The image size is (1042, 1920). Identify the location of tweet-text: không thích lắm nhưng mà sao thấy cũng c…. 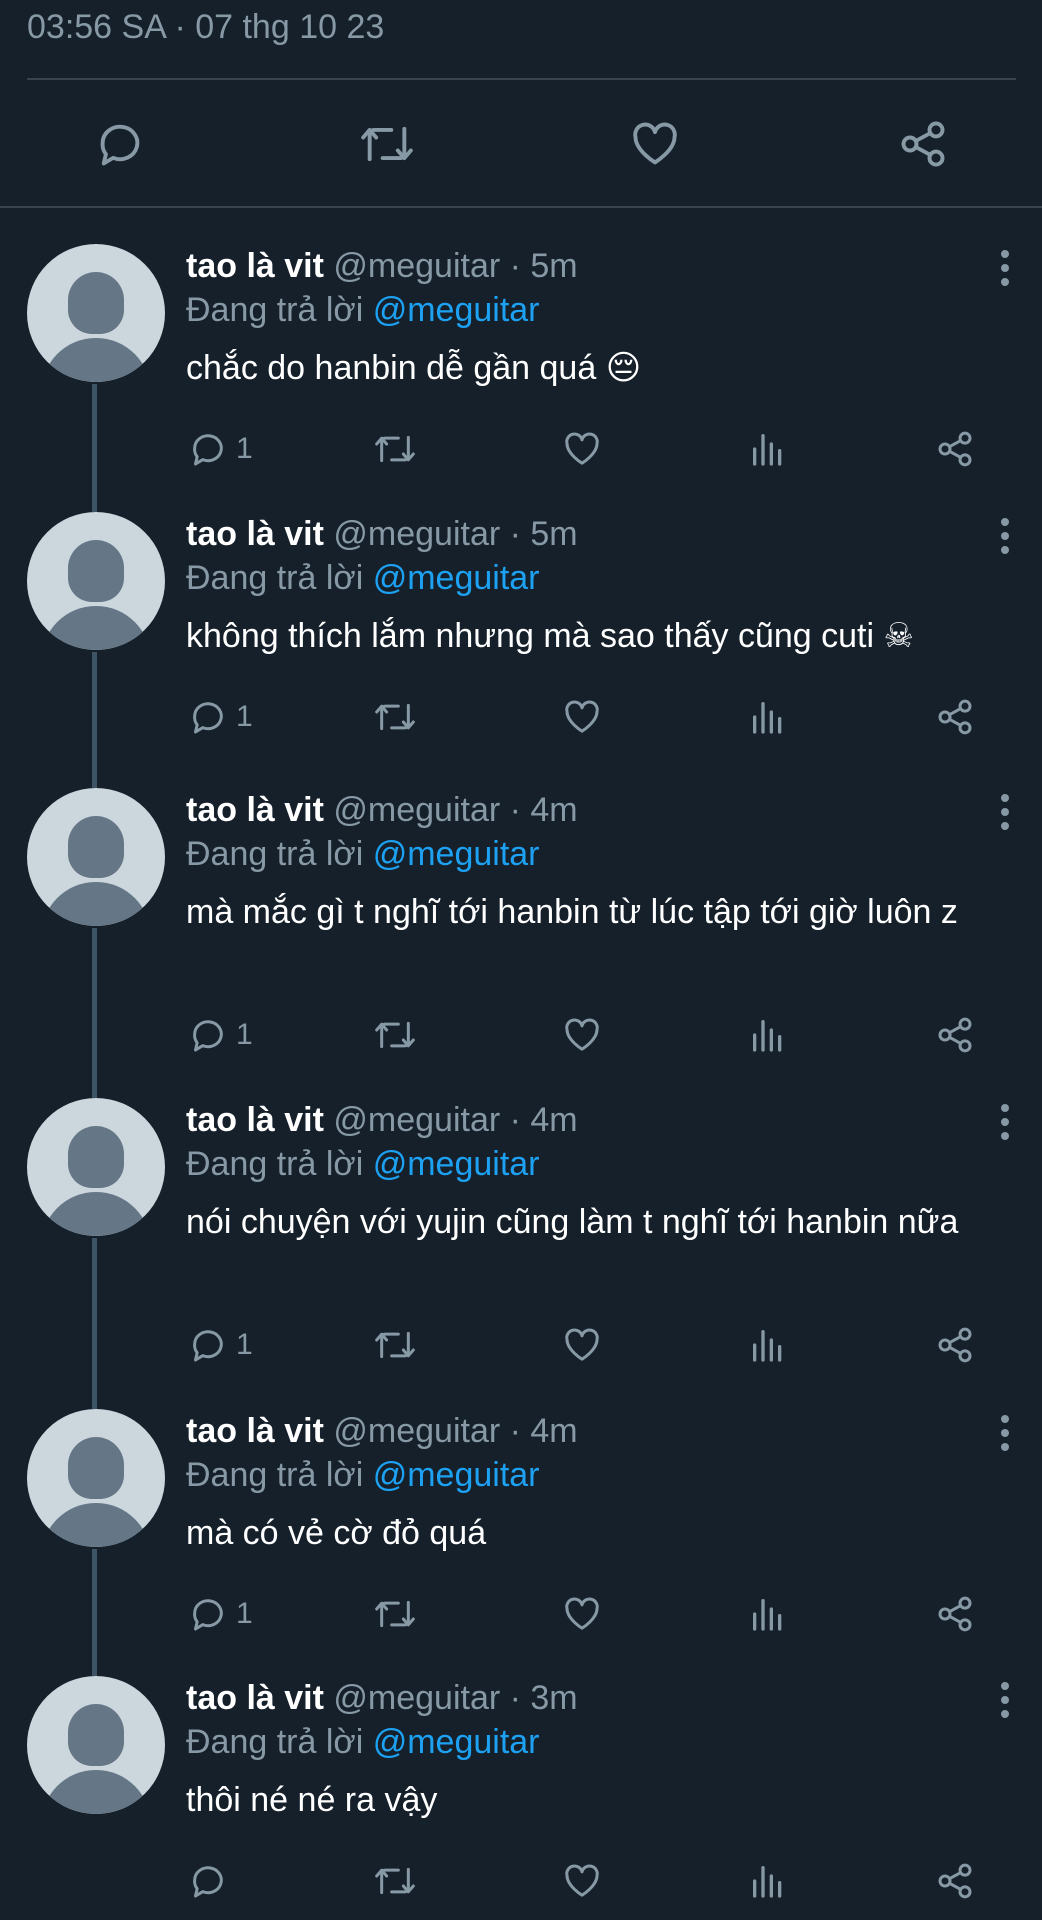
(550, 636).